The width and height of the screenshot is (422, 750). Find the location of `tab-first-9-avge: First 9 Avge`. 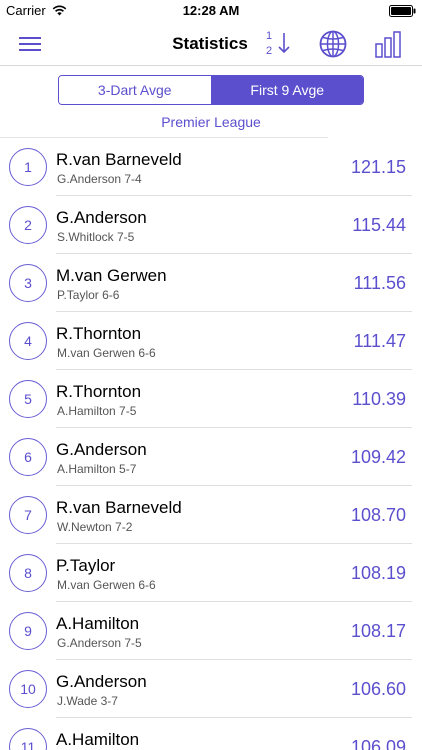

tab-first-9-avge: First 9 Avge is located at coordinates (287, 90).